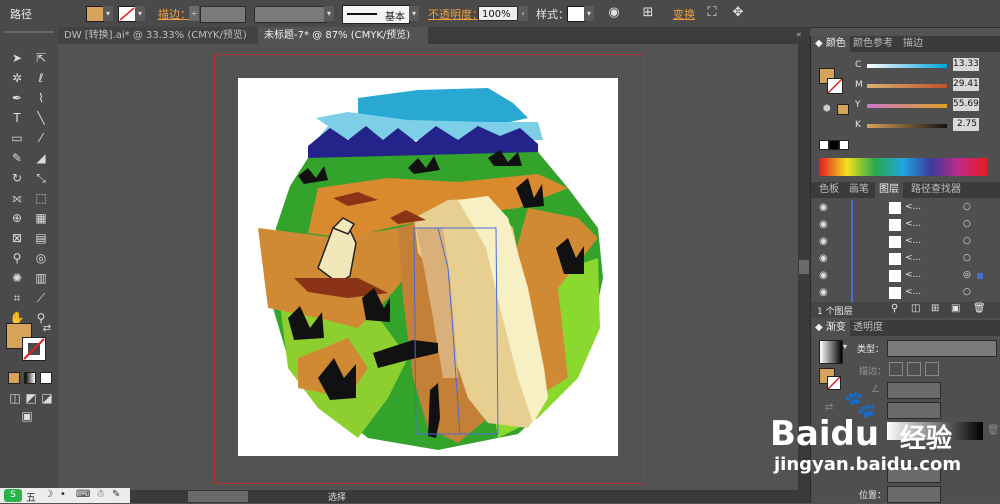 The image size is (1000, 504). I want to click on selection-indicator, so click(980, 276).